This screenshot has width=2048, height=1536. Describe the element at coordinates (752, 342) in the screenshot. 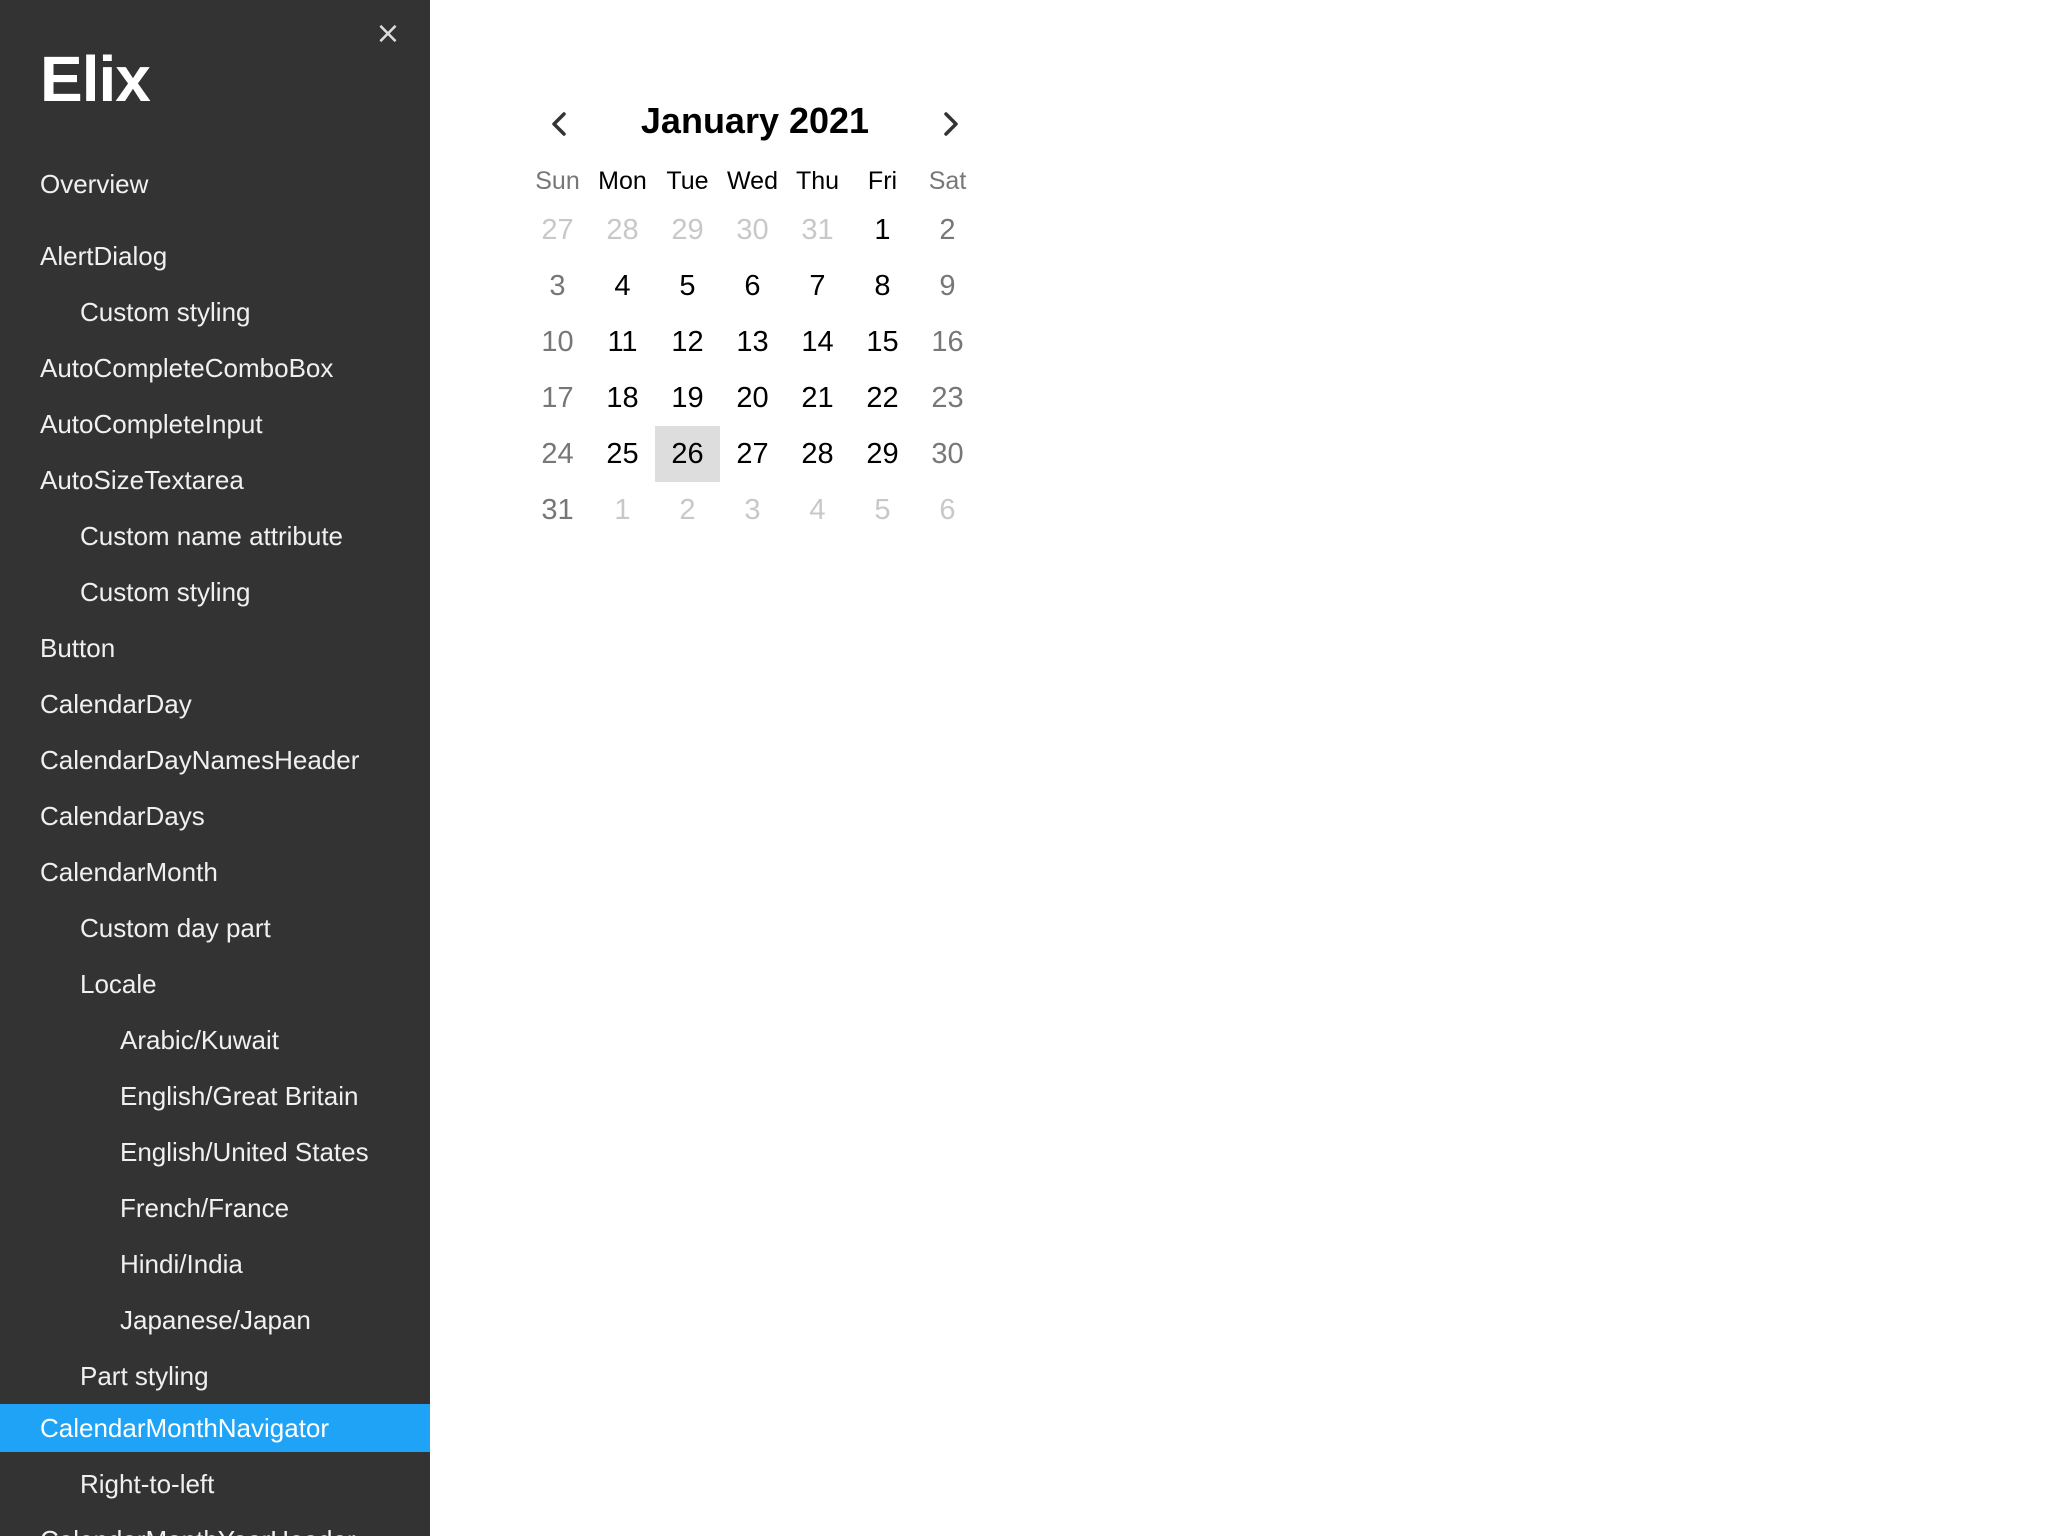

I see `calendar-day: 13` at that location.